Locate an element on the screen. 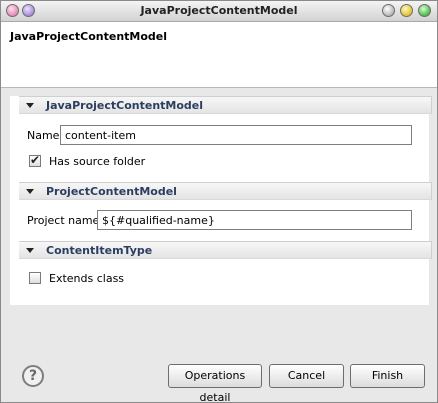 The height and width of the screenshot is (403, 438). has-source-folder-checkbox: ✔ is located at coordinates (35, 160).